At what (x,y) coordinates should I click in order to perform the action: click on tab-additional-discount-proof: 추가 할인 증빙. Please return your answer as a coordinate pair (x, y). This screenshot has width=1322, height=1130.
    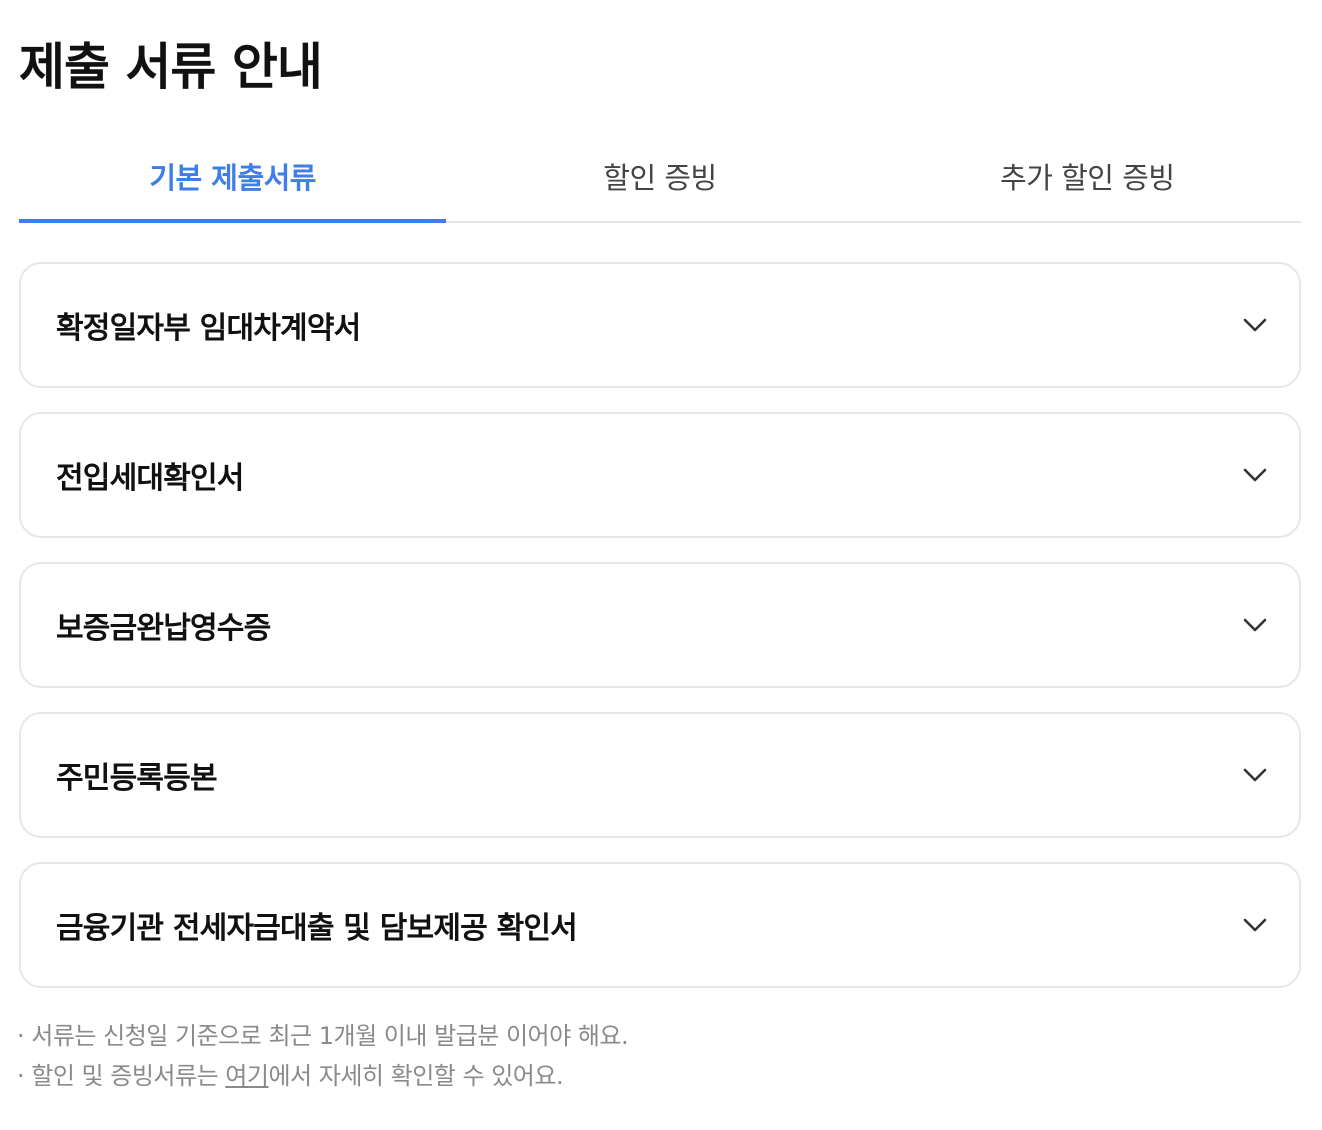
    Looking at the image, I should click on (1087, 176).